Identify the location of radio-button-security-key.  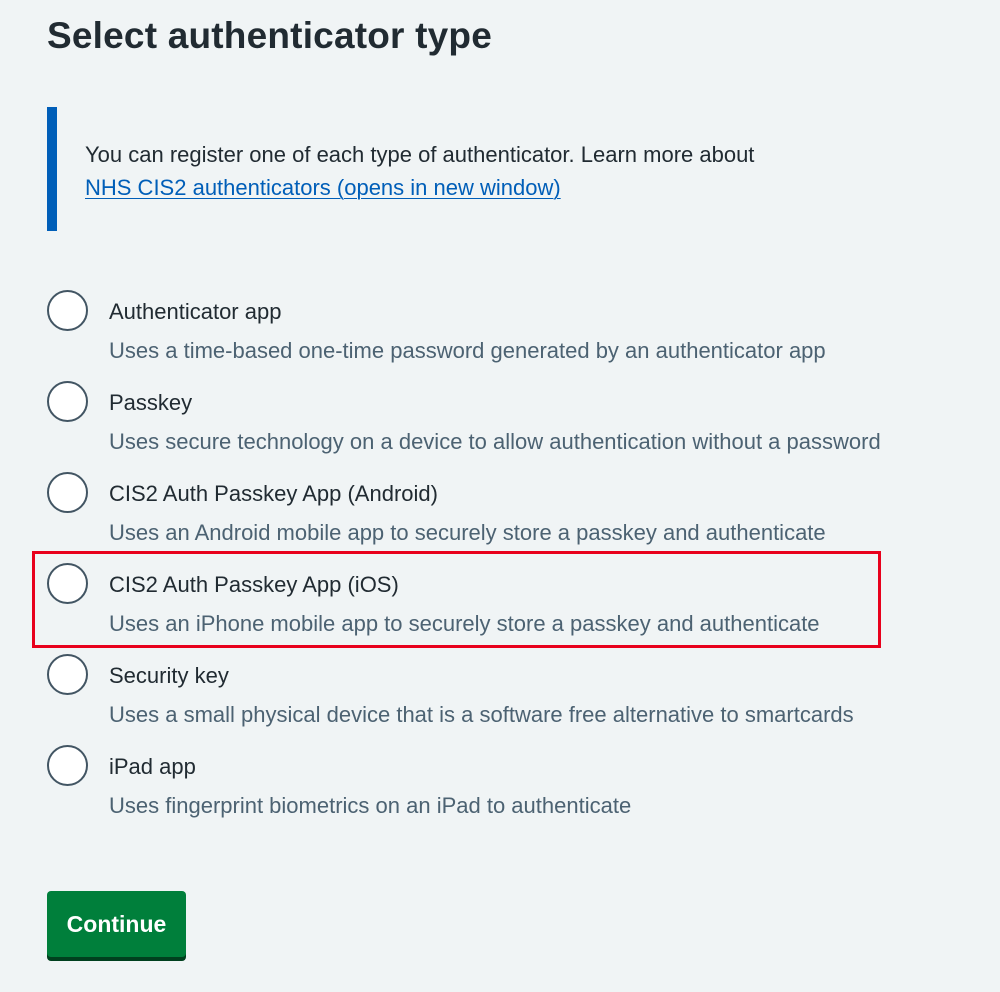
(67, 674).